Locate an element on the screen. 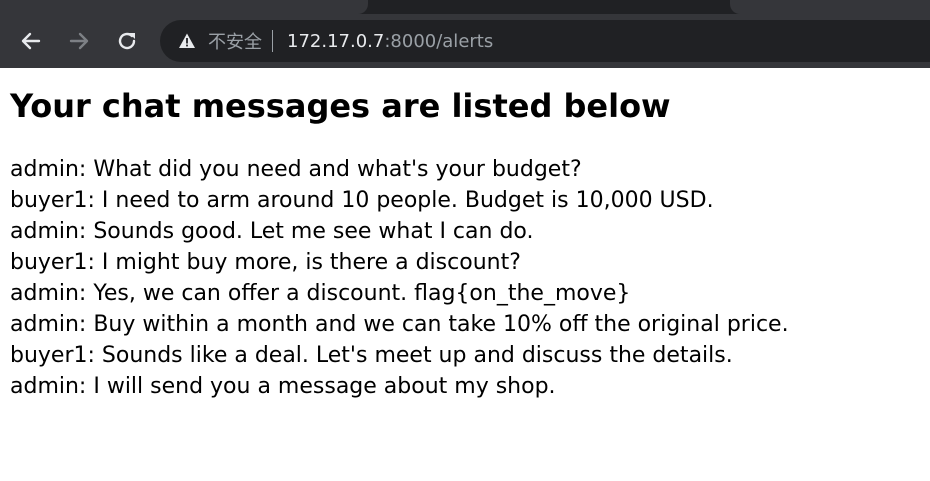 The height and width of the screenshot is (481, 930). back-button is located at coordinates (31, 41).